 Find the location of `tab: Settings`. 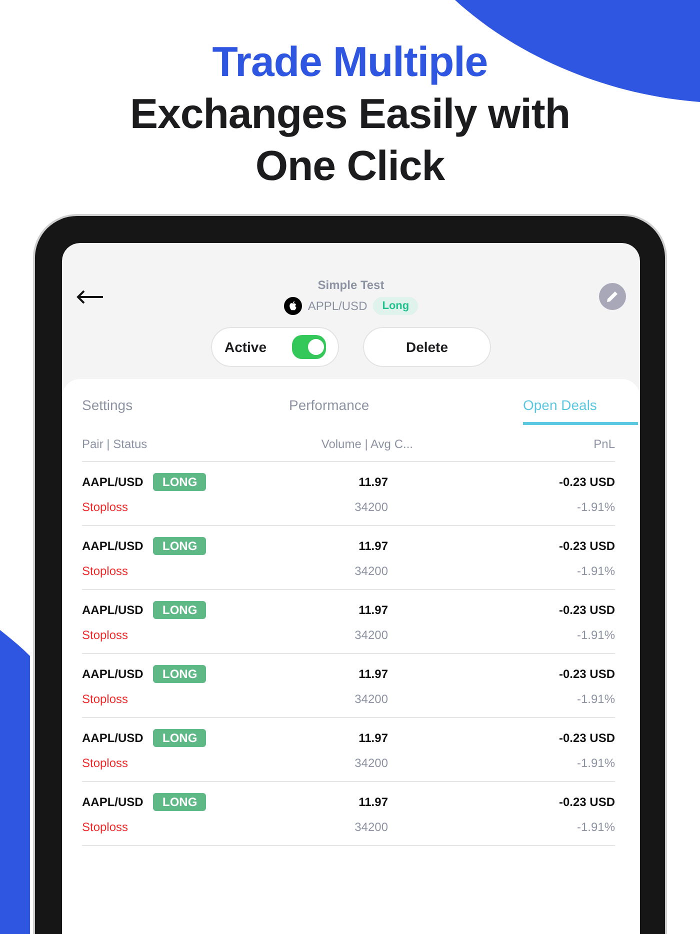

tab: Settings is located at coordinates (185, 411).